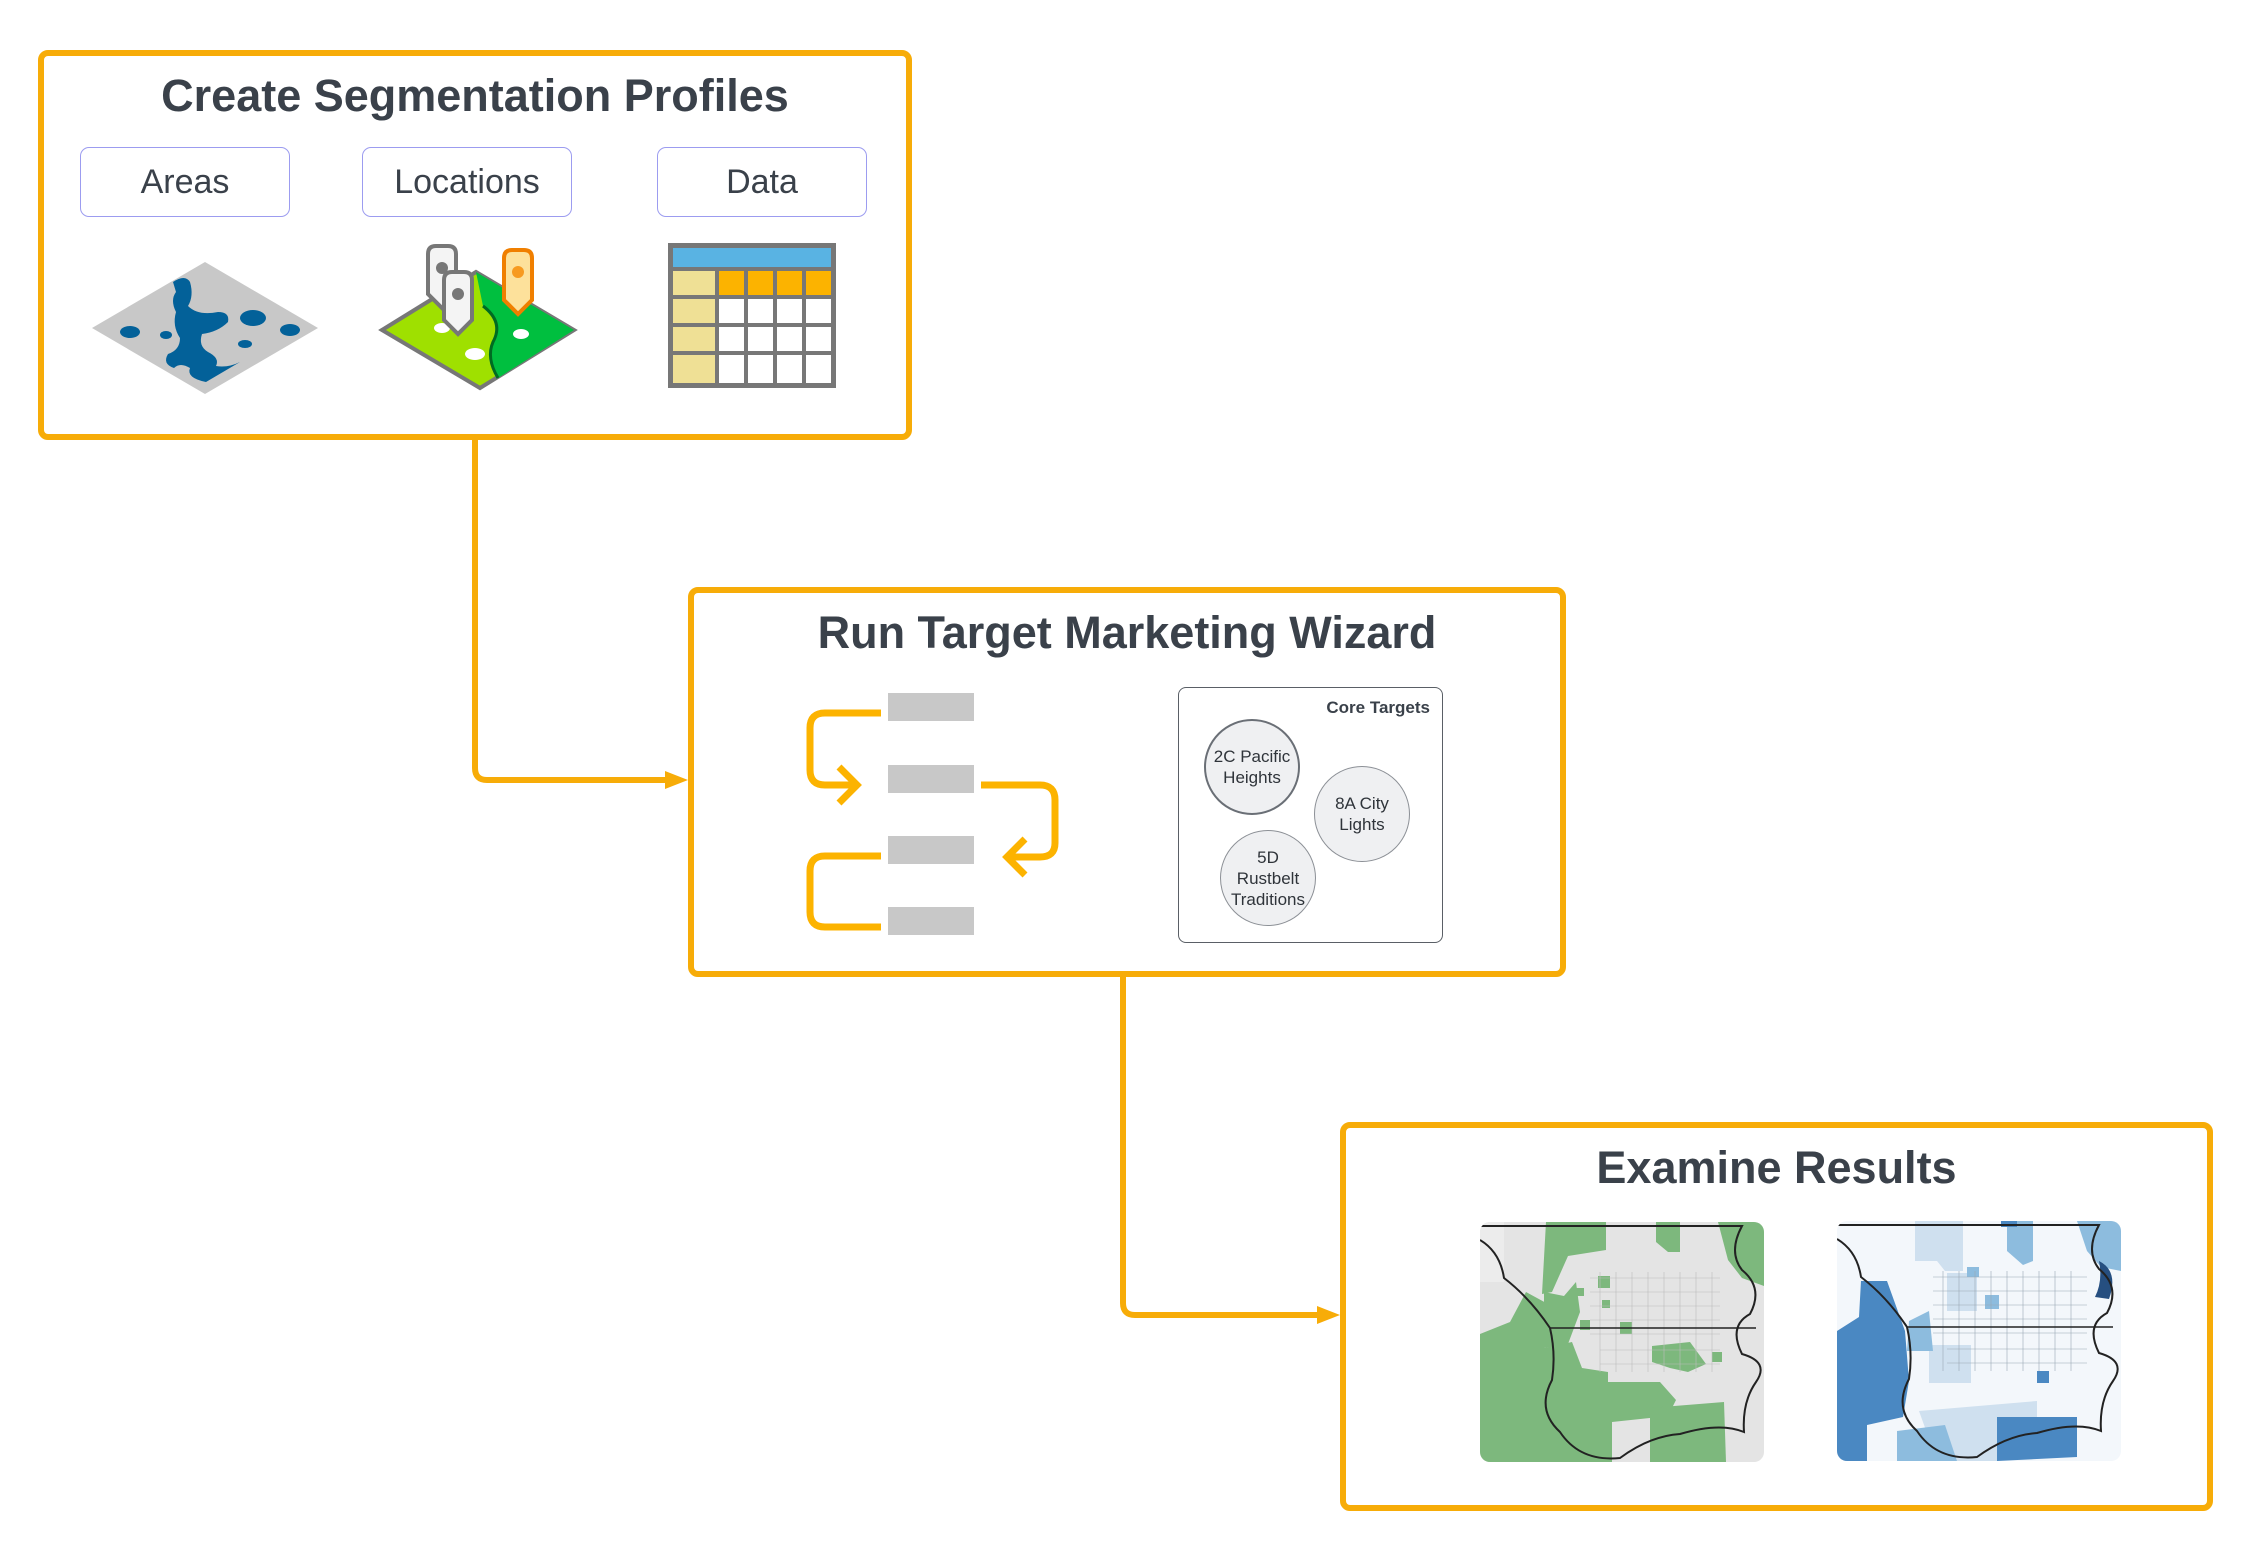 The image size is (2247, 1548). I want to click on option-data-button: Data, so click(762, 182).